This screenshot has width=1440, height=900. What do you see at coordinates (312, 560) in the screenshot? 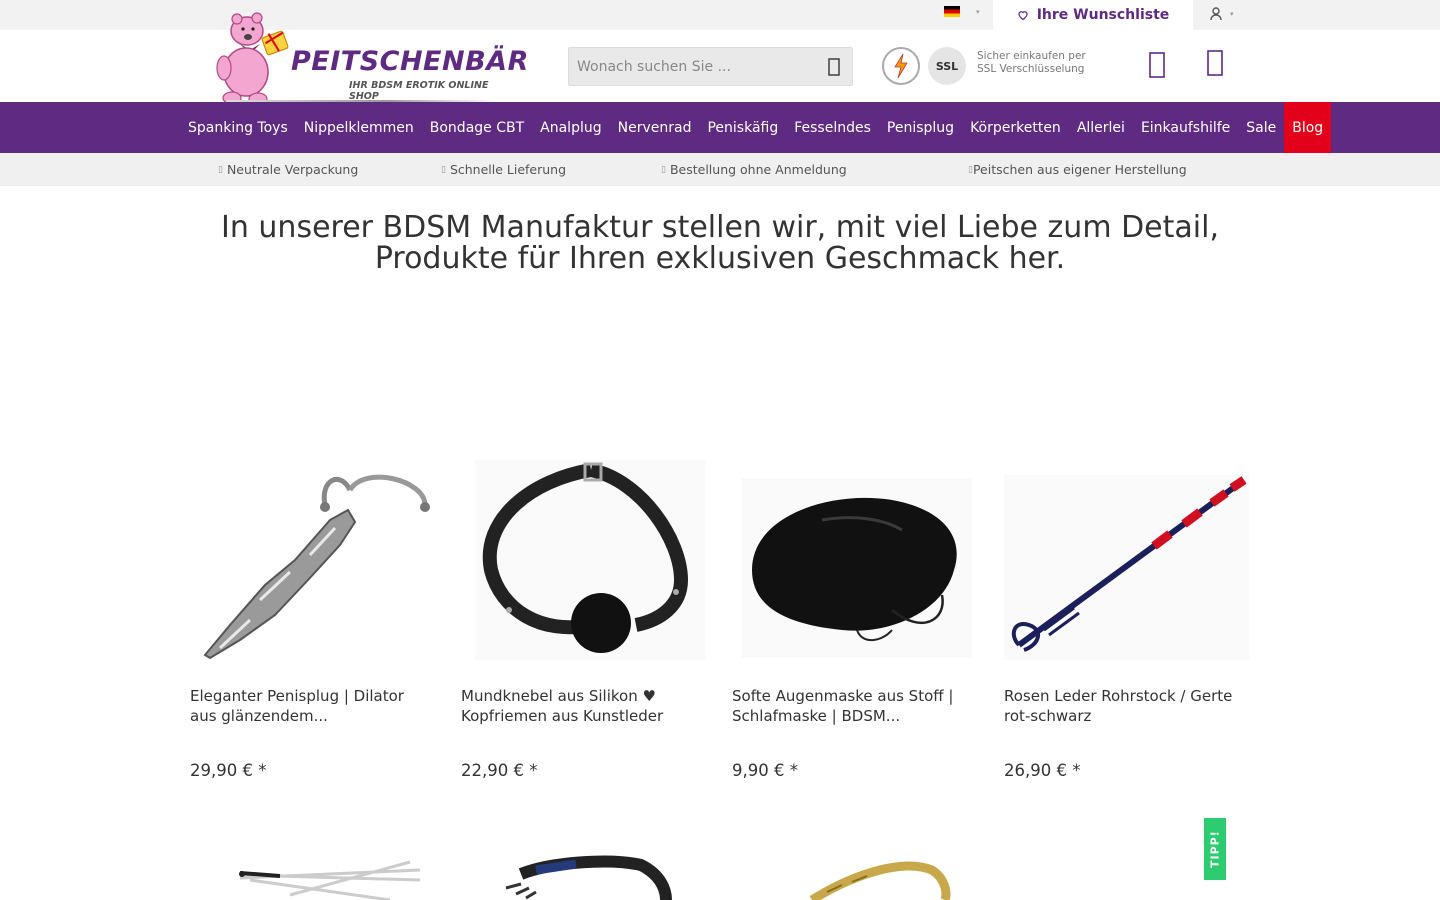
I see `product-image-penisplug` at bounding box center [312, 560].